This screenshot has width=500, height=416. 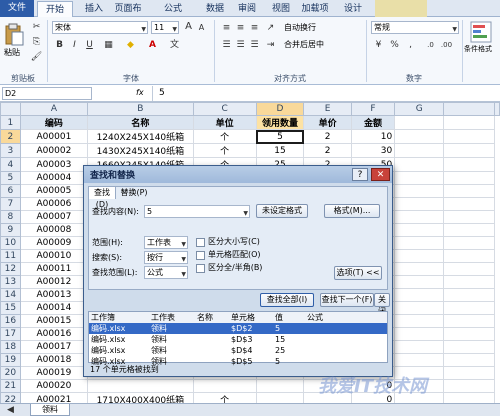 I want to click on cell-a: A00009, so click(x=54, y=243).